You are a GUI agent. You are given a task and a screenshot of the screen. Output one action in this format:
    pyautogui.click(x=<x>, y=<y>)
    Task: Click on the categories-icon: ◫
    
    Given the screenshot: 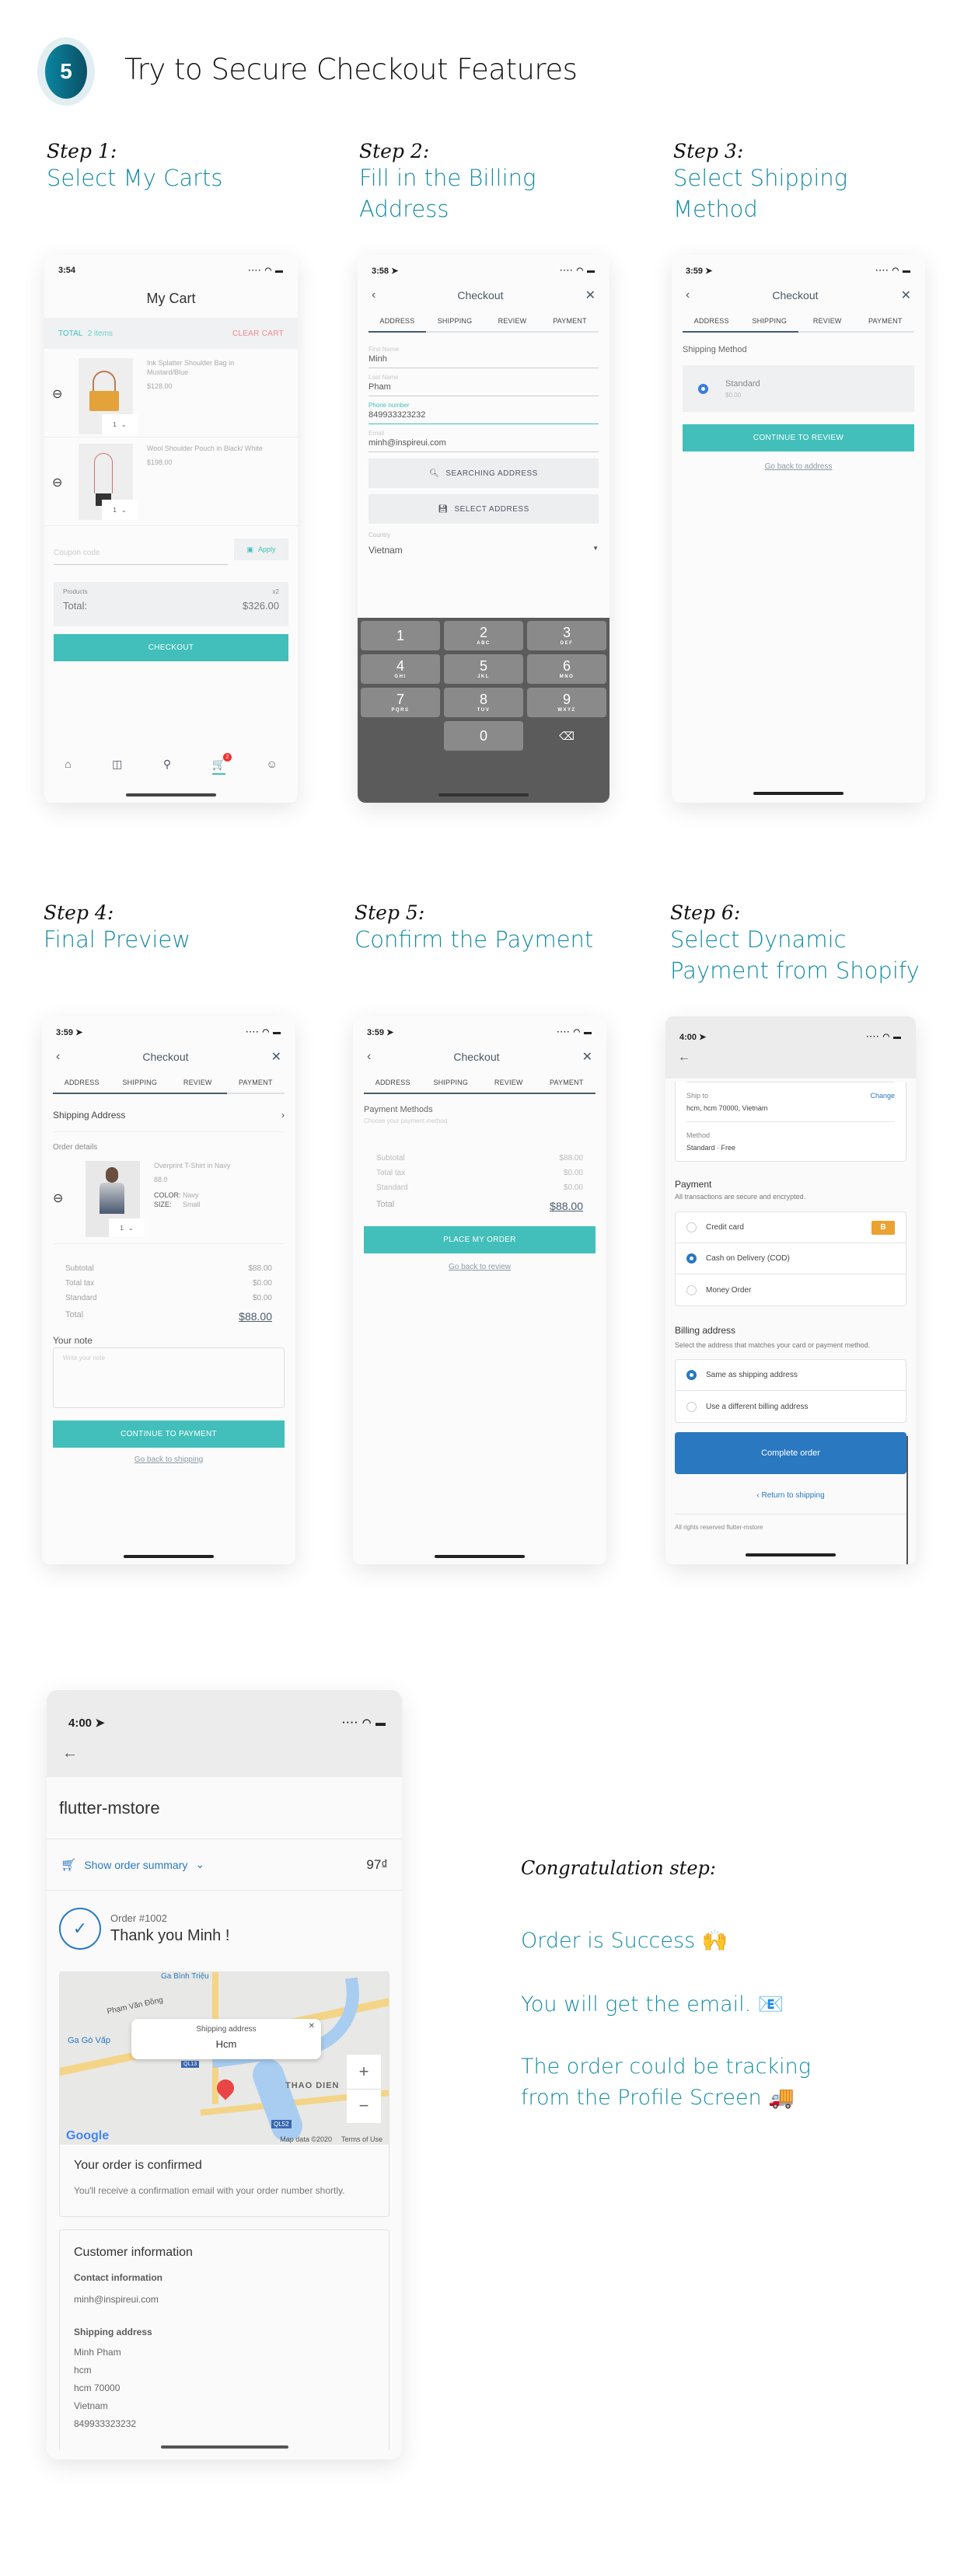 What is the action you would take?
    pyautogui.click(x=117, y=766)
    